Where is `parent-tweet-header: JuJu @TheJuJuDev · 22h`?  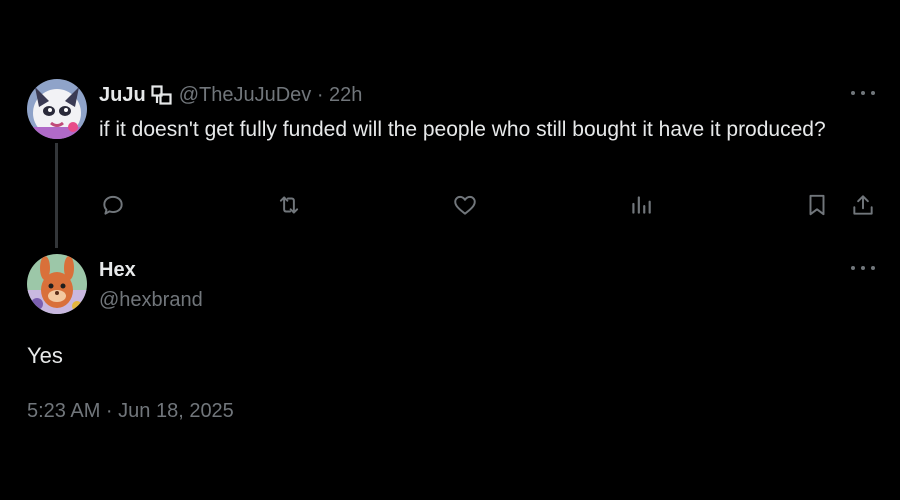 parent-tweet-header: JuJu @TheJuJuDev · 22h is located at coordinates (230, 95).